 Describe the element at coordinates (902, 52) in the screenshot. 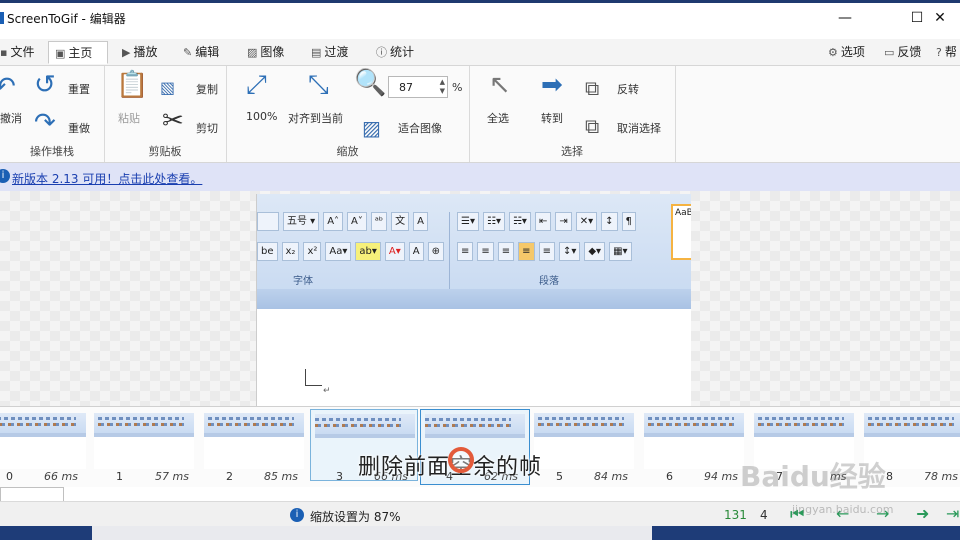

I see `feedback-menu: ▭ 反馈` at that location.